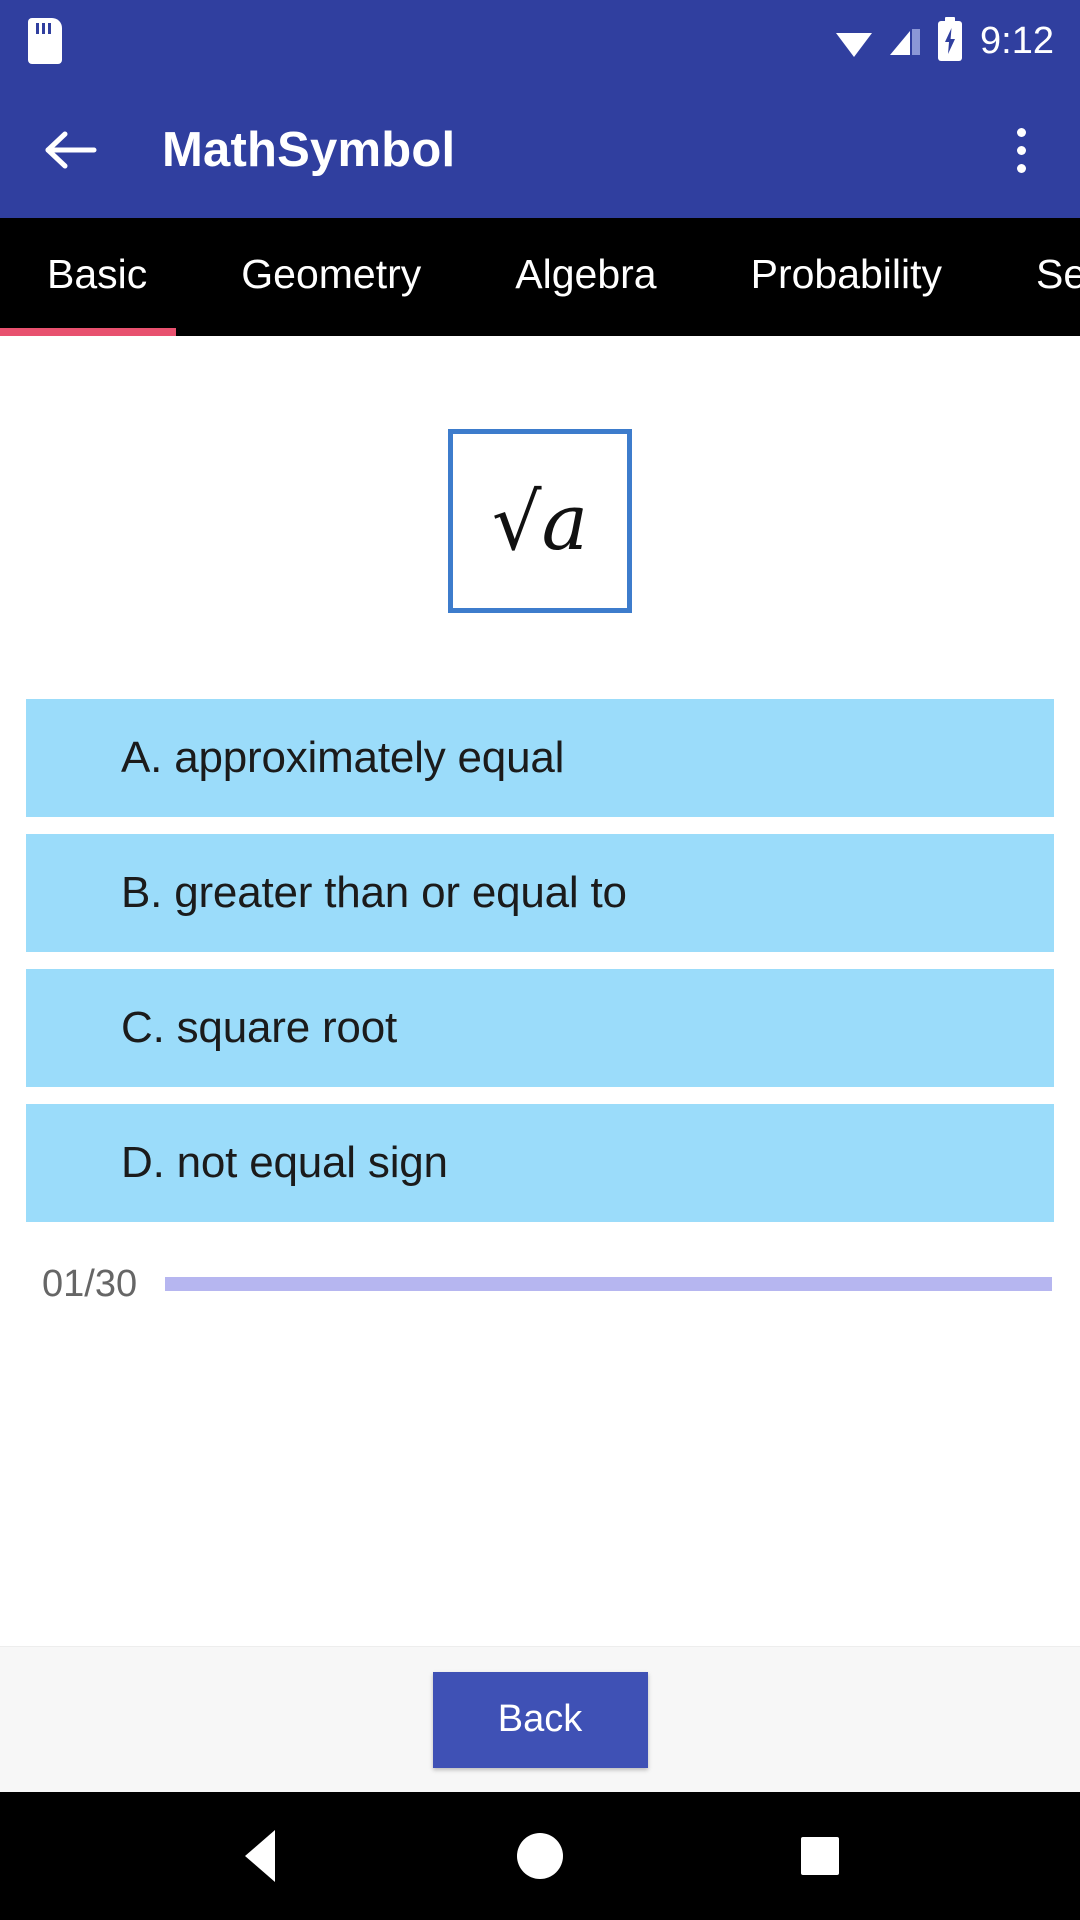 The image size is (1080, 1920). I want to click on tab-algebra: Algebra, so click(585, 274).